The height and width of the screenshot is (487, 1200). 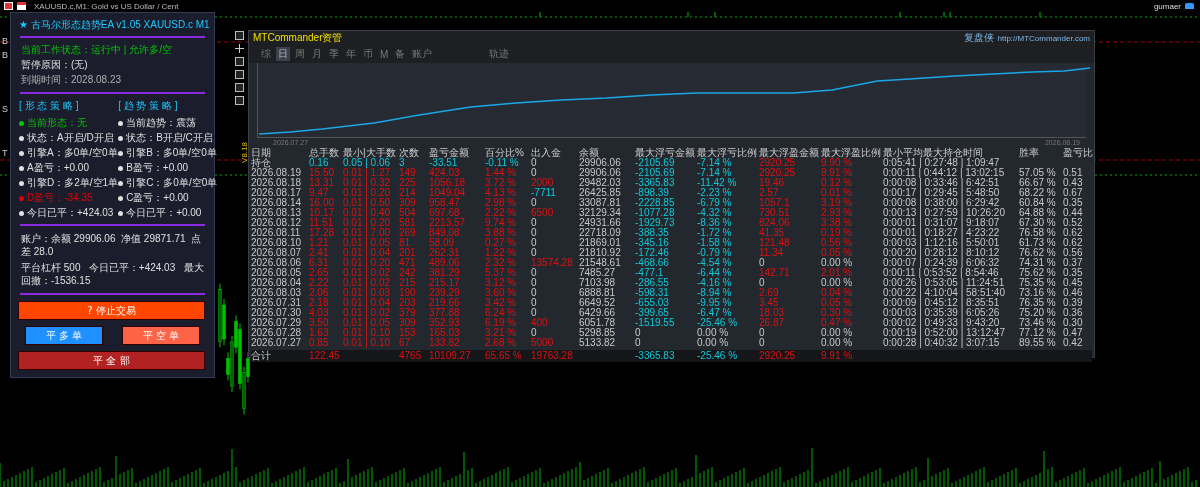 What do you see at coordinates (64, 335) in the screenshot?
I see `action-button: 平 多 单` at bounding box center [64, 335].